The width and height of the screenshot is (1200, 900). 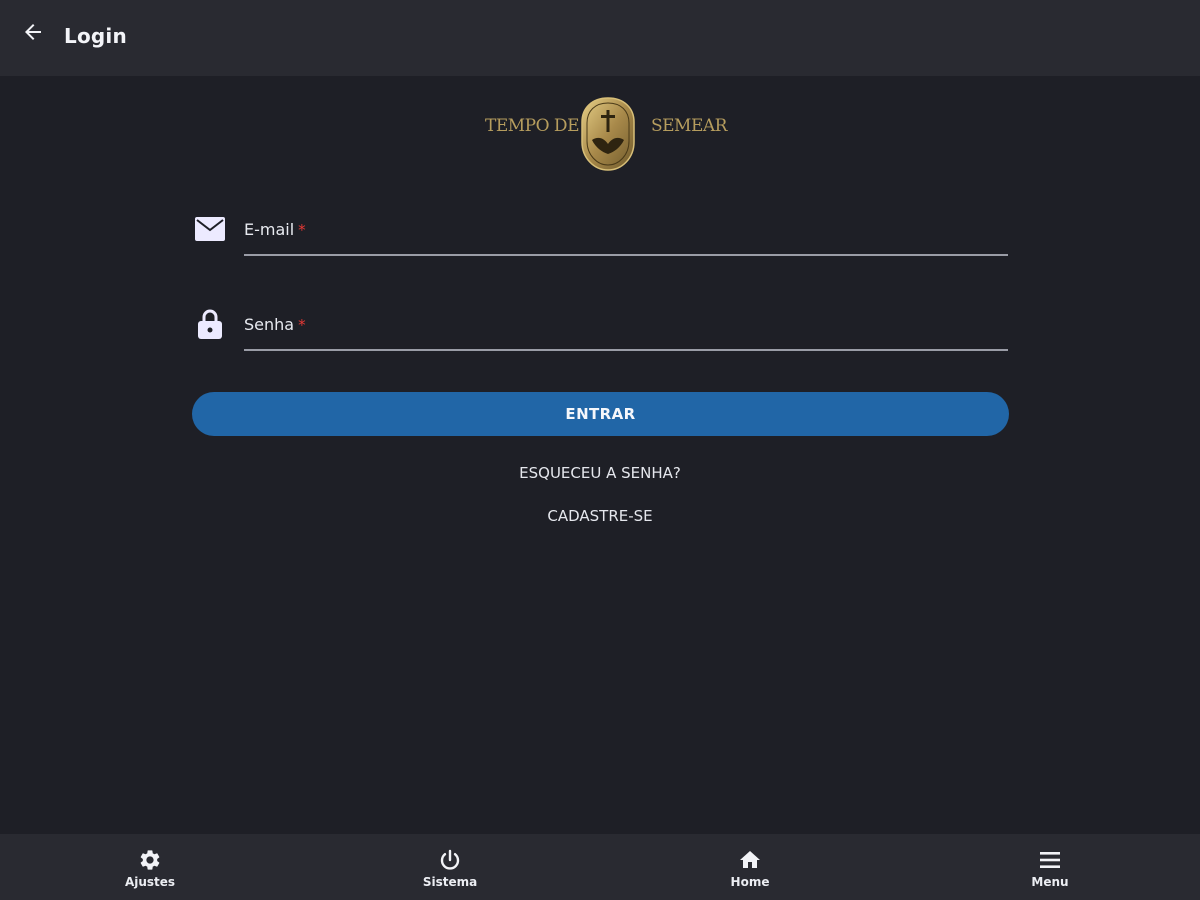 I want to click on lock-icon, so click(x=210, y=324).